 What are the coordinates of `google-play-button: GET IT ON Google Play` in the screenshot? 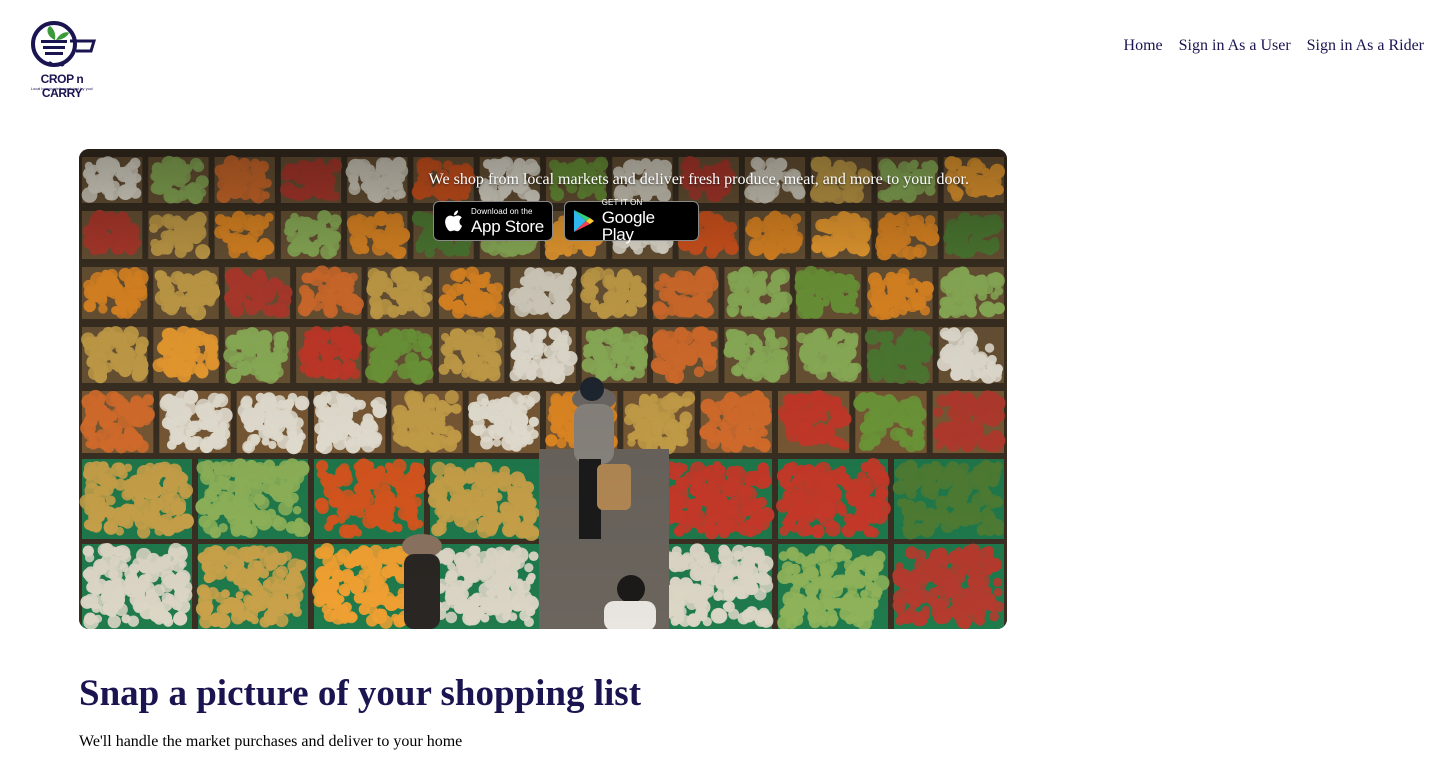 It's located at (631, 221).